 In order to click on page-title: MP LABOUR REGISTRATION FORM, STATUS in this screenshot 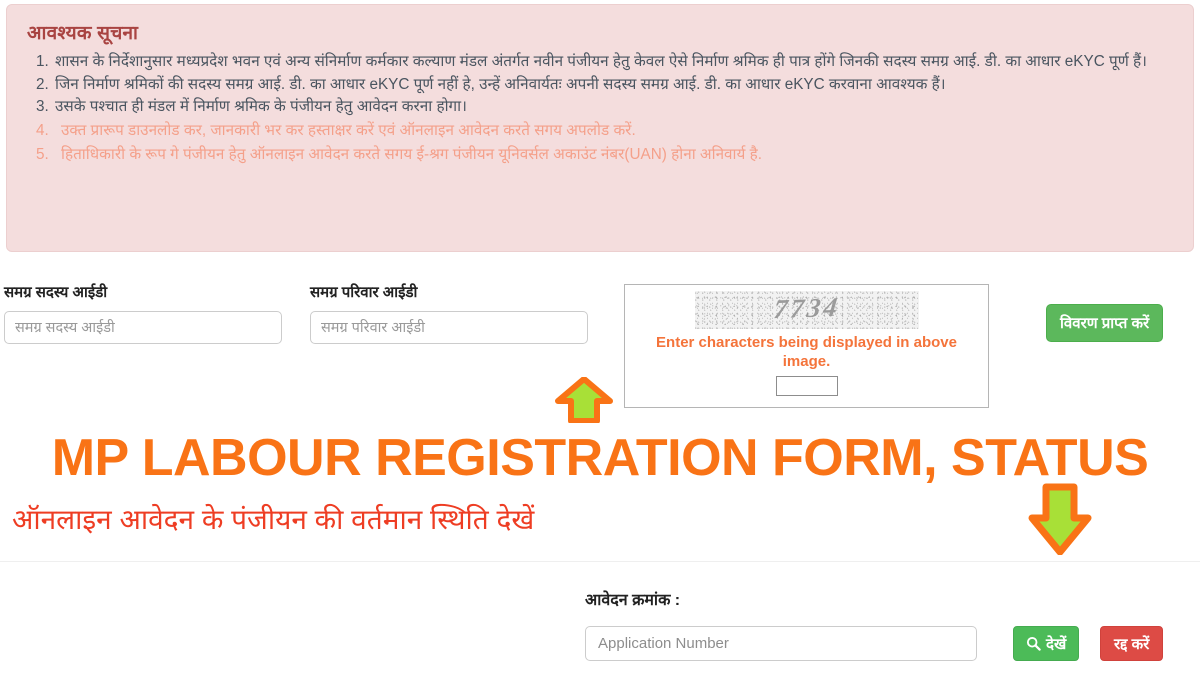, I will do `click(600, 458)`.